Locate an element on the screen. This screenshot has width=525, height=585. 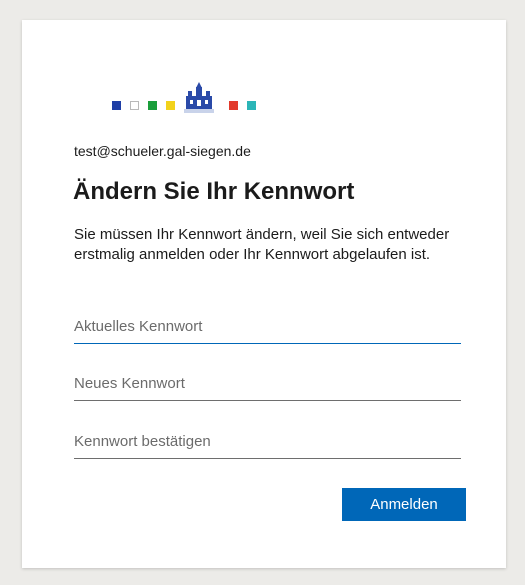
logo-square-green is located at coordinates (152, 105).